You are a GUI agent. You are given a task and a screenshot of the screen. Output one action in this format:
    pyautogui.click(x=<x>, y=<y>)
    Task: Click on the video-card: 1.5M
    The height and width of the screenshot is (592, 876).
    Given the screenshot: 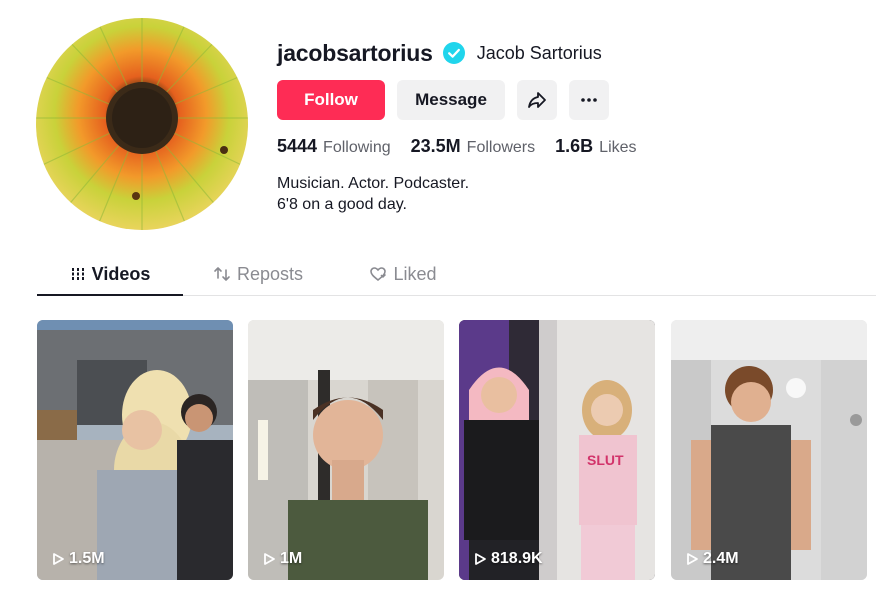 What is the action you would take?
    pyautogui.click(x=135, y=450)
    